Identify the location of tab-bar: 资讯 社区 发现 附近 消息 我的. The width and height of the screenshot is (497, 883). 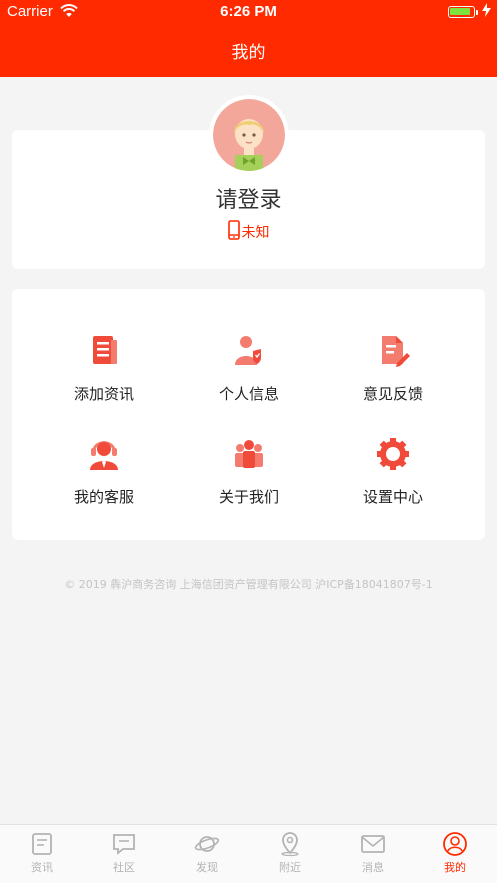
(248, 853).